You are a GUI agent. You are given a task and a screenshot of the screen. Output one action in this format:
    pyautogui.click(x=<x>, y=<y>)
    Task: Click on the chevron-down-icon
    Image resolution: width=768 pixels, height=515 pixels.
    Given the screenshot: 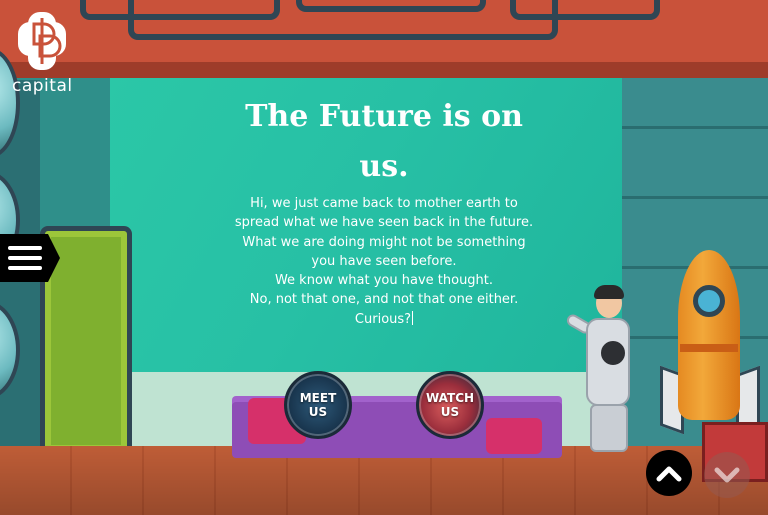 What is the action you would take?
    pyautogui.click(x=727, y=475)
    